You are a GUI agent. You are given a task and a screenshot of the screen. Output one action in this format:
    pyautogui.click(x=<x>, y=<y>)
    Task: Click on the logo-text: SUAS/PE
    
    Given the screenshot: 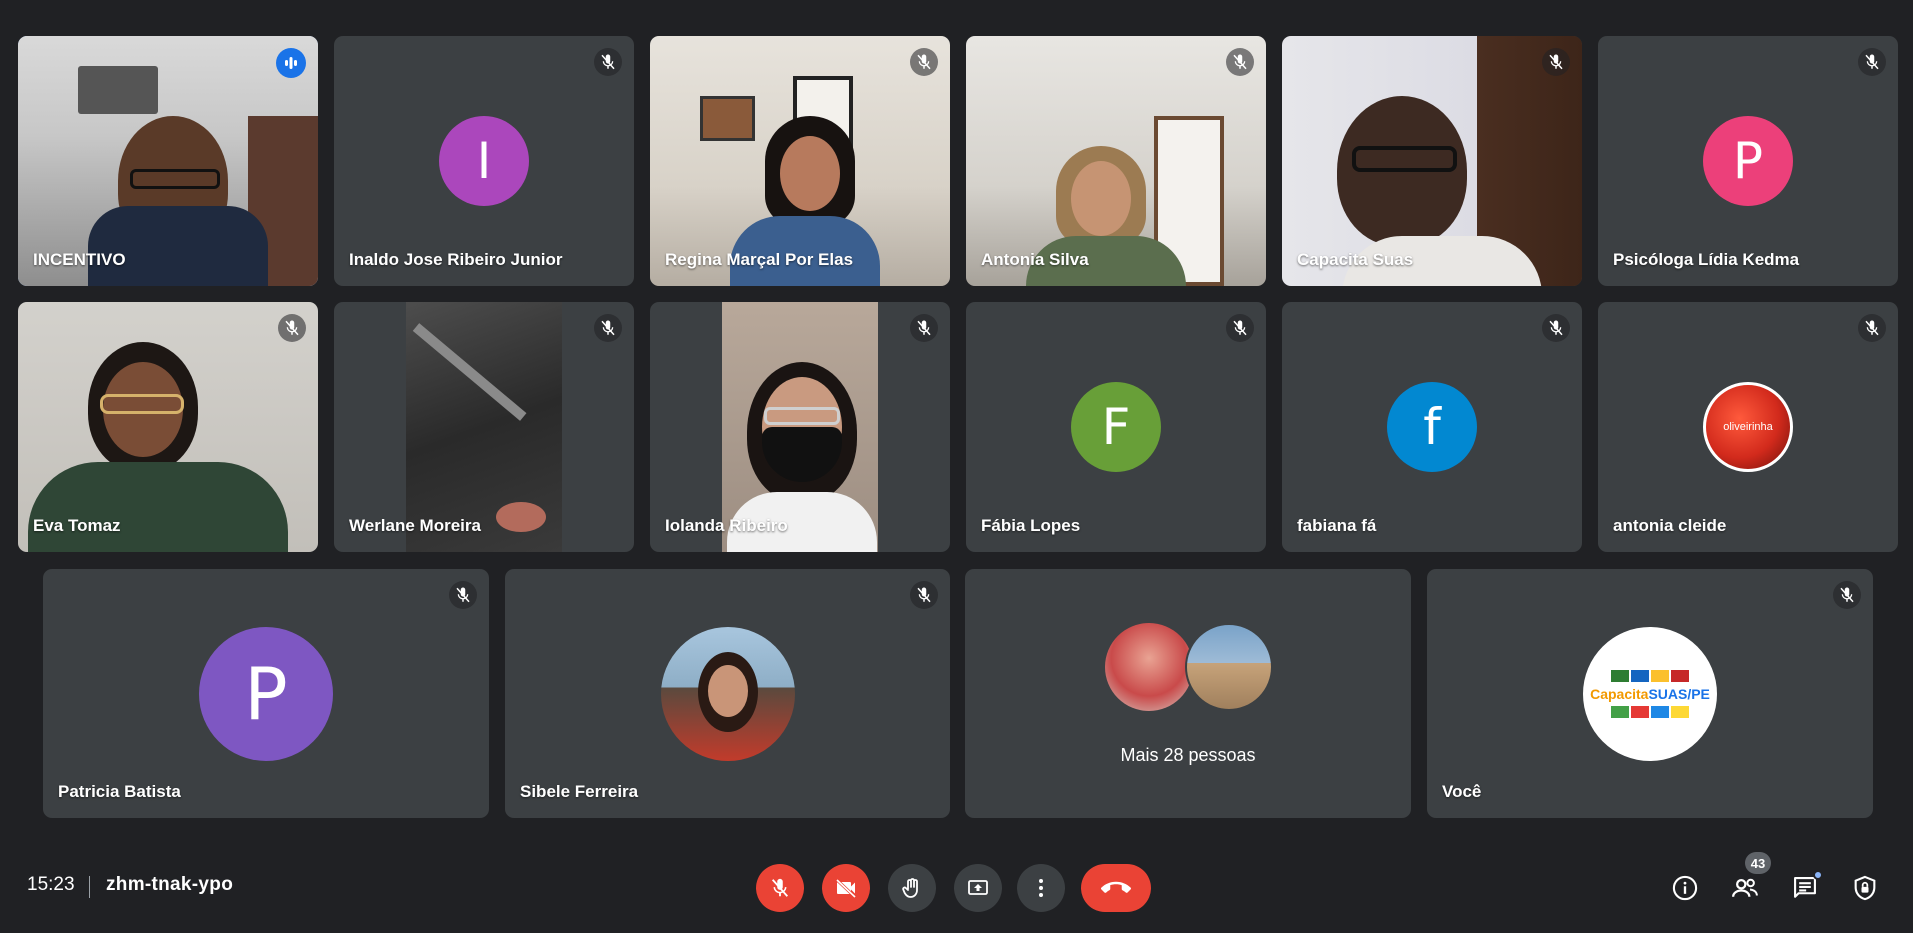 What is the action you would take?
    pyautogui.click(x=1679, y=693)
    